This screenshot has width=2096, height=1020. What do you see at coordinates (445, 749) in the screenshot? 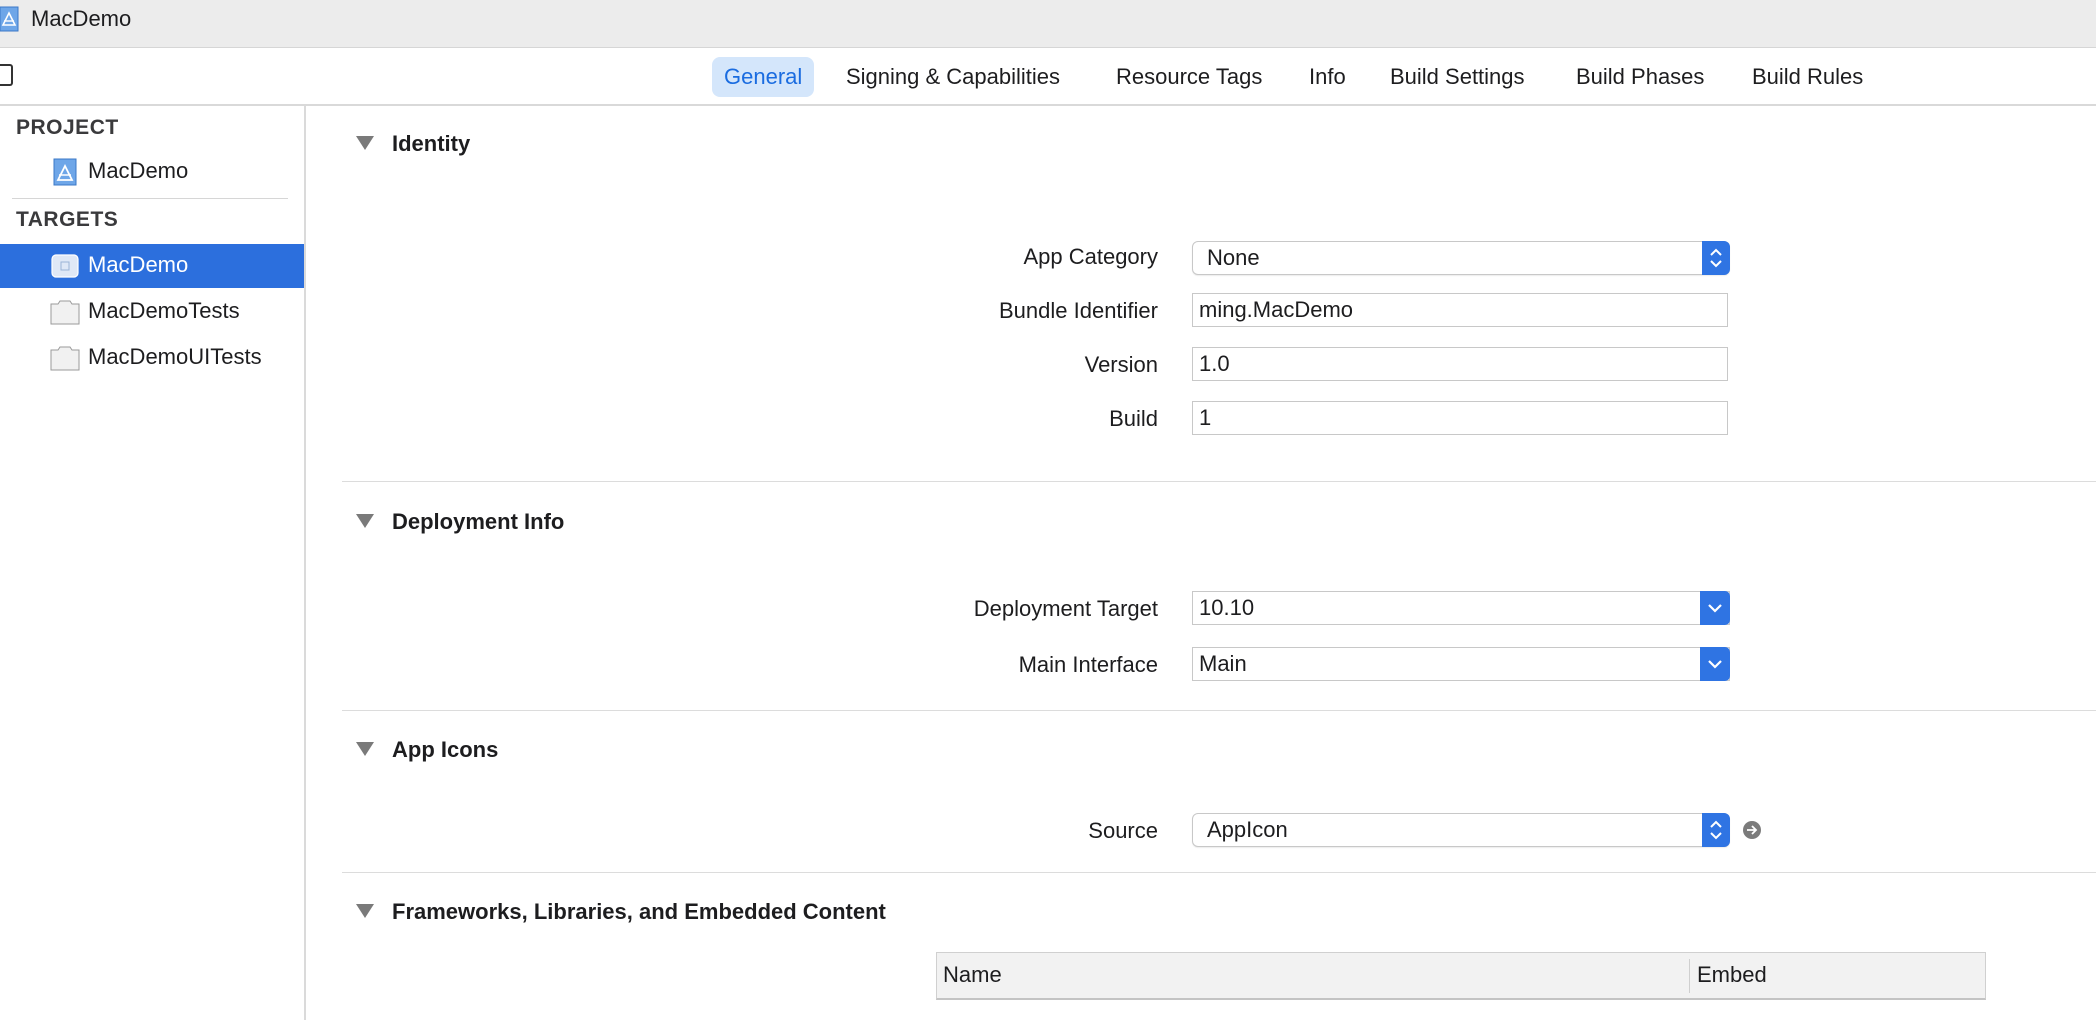
I see `app-icons-section-title: App Icons` at bounding box center [445, 749].